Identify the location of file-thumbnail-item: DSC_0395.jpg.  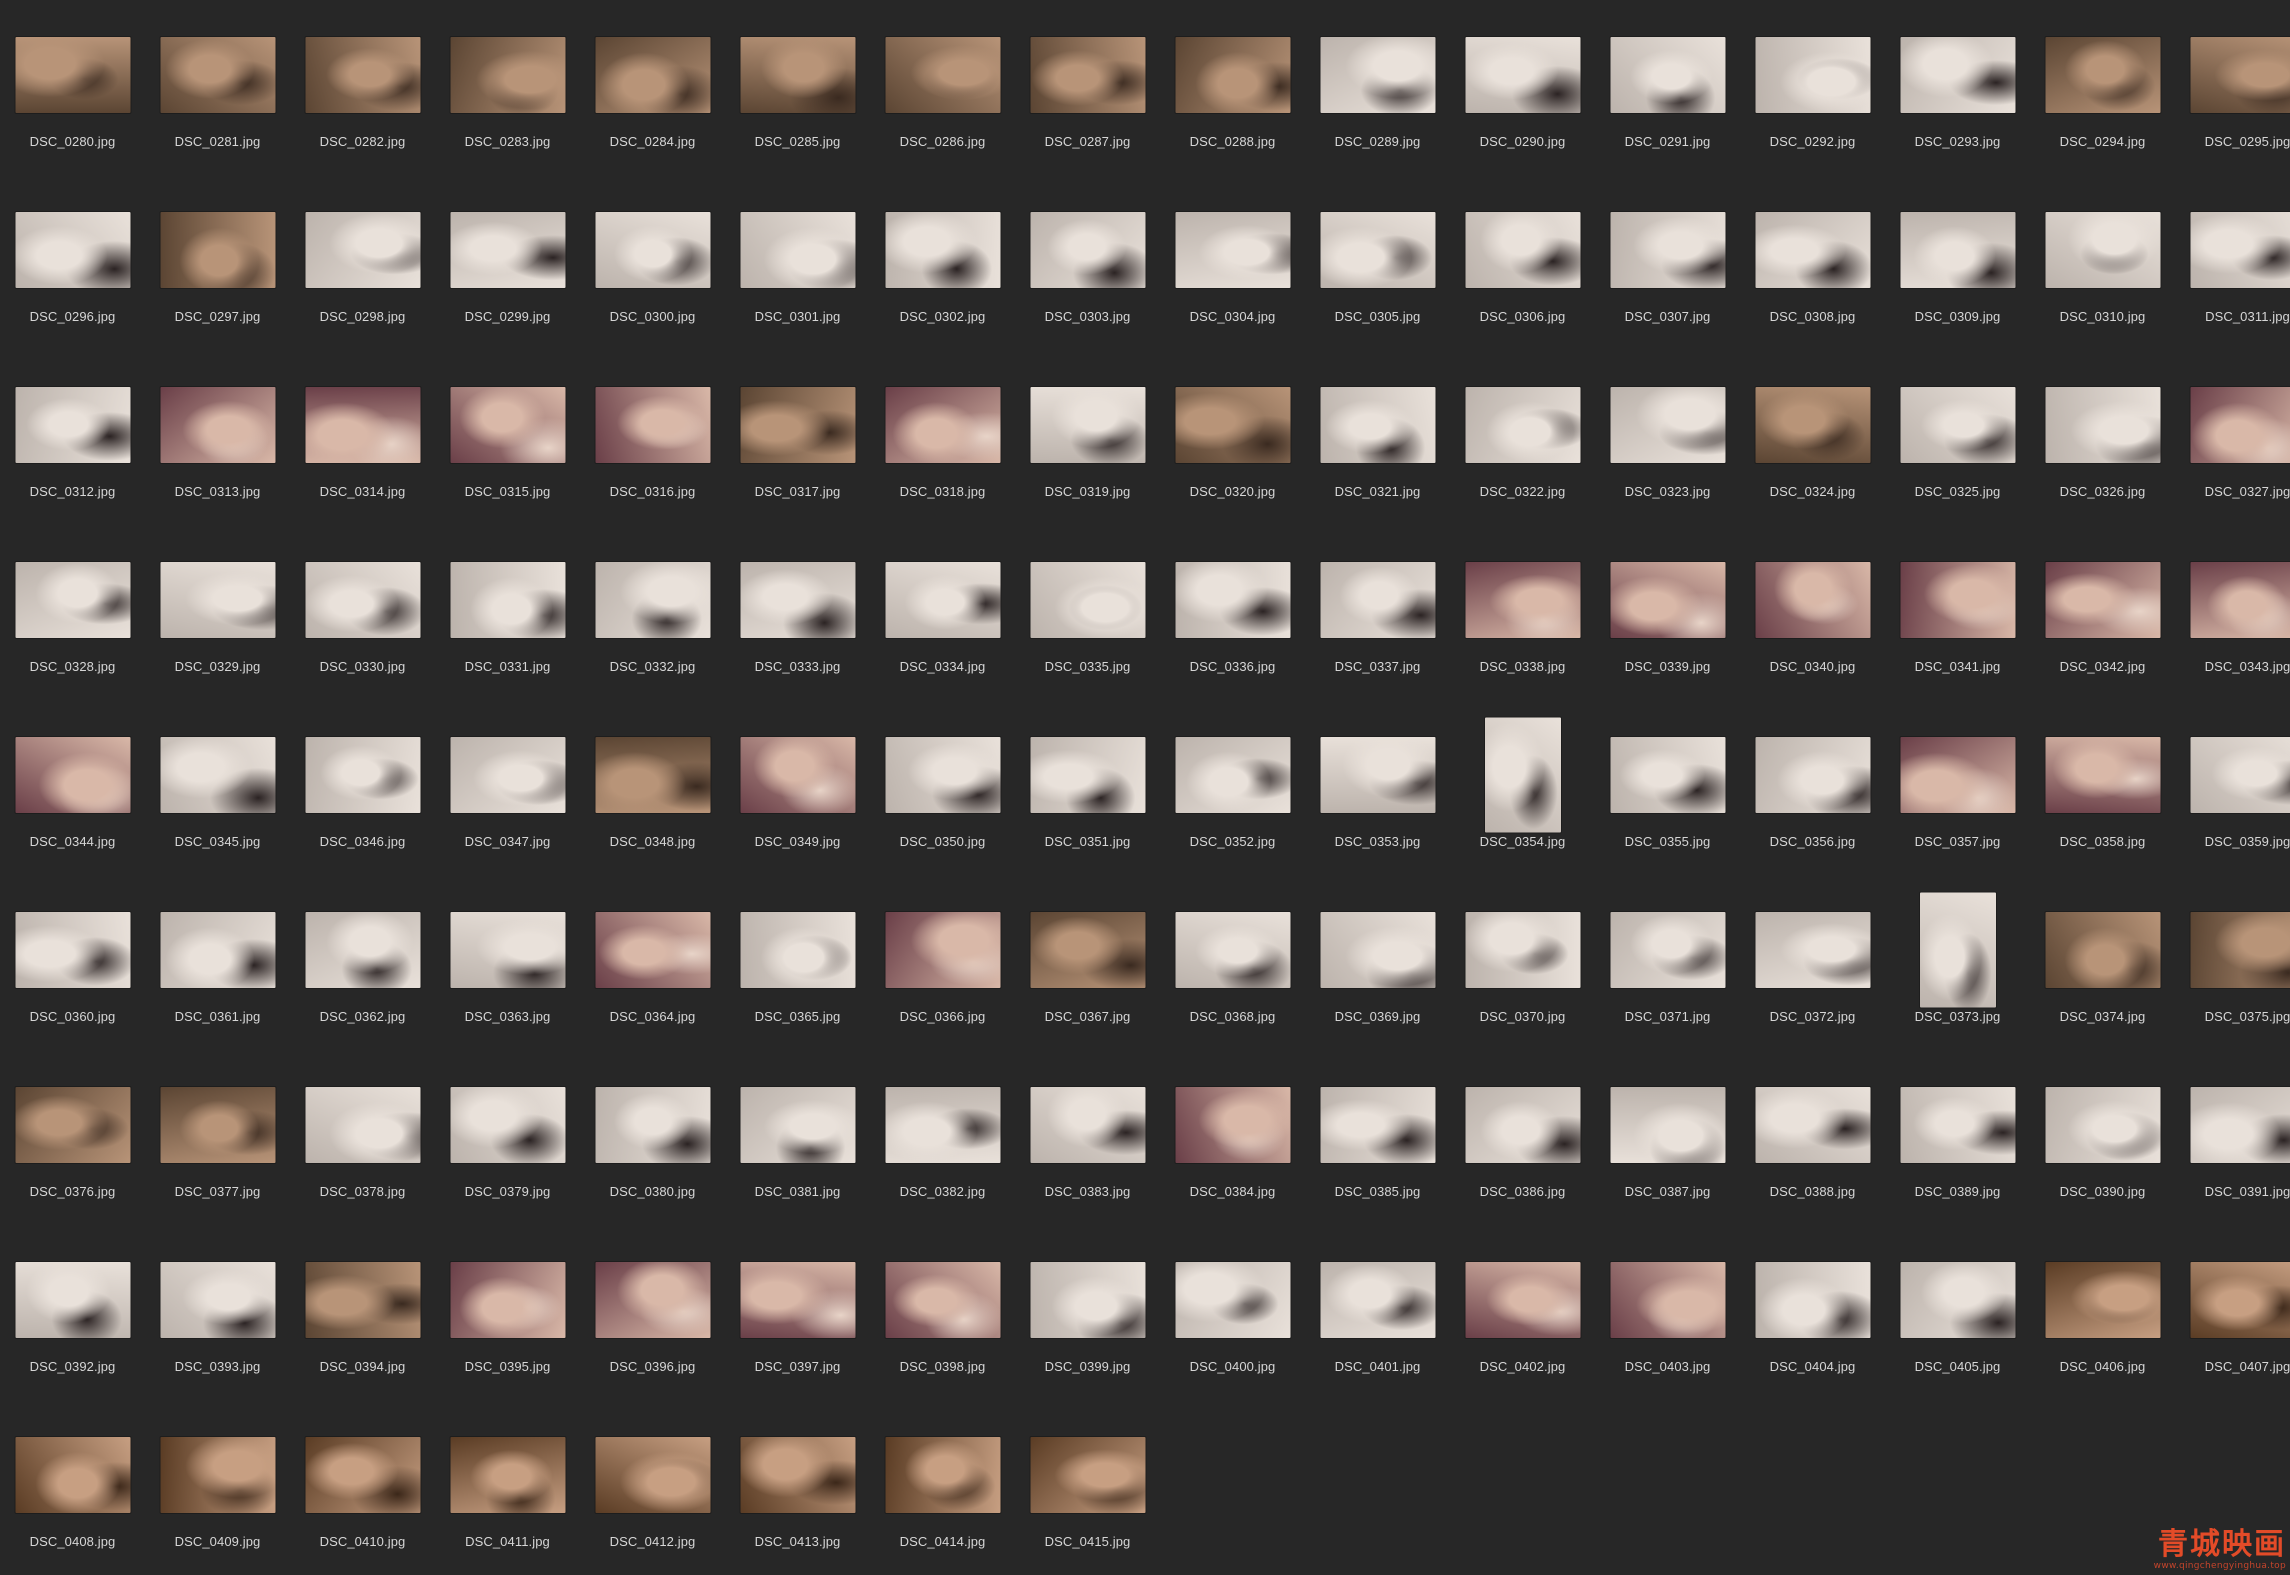
(507, 1312).